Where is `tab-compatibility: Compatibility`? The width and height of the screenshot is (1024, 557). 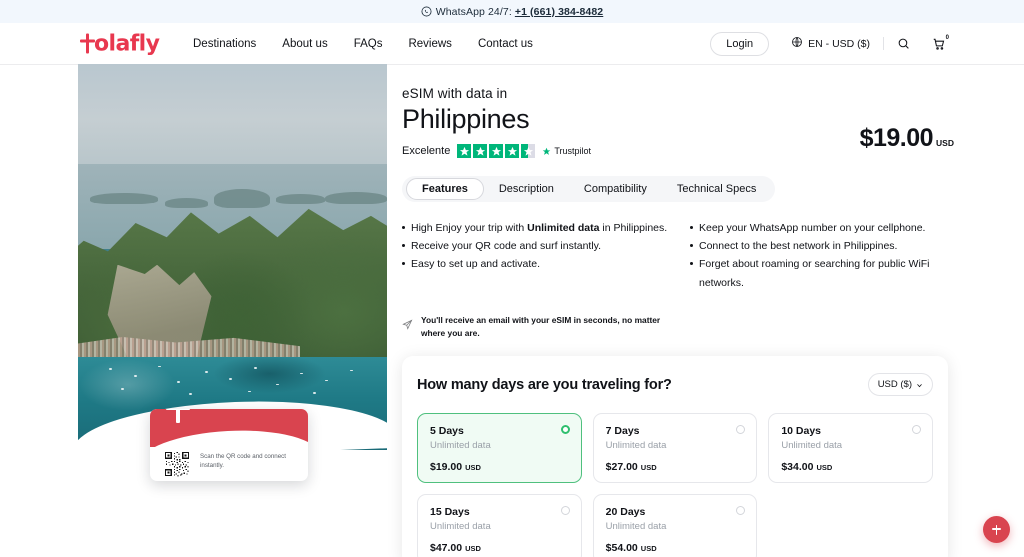 tab-compatibility: Compatibility is located at coordinates (615, 189).